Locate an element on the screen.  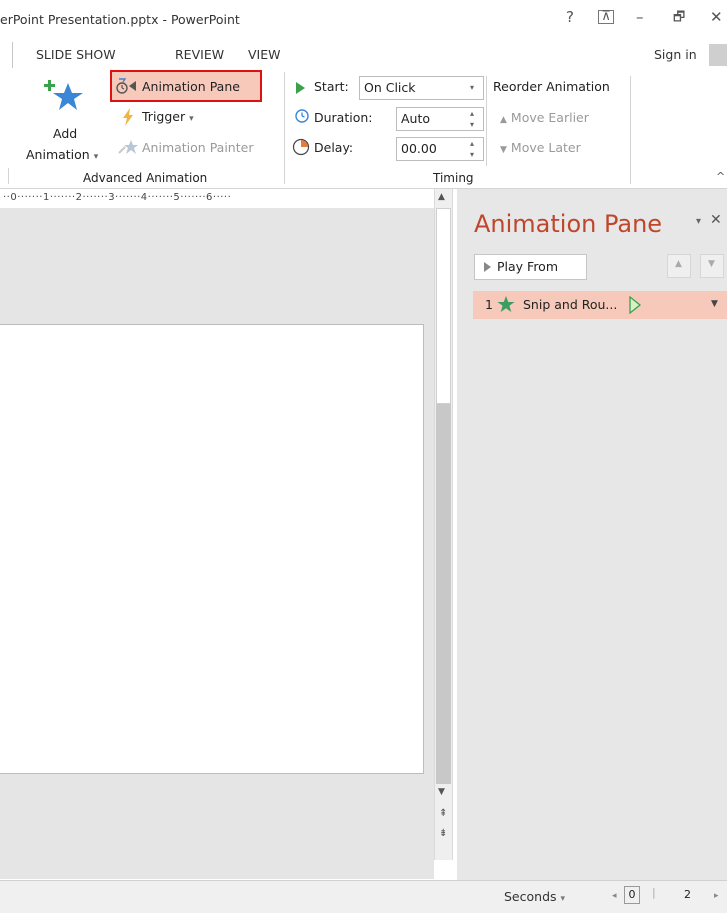
tab-animations-edge is located at coordinates (6, 55).